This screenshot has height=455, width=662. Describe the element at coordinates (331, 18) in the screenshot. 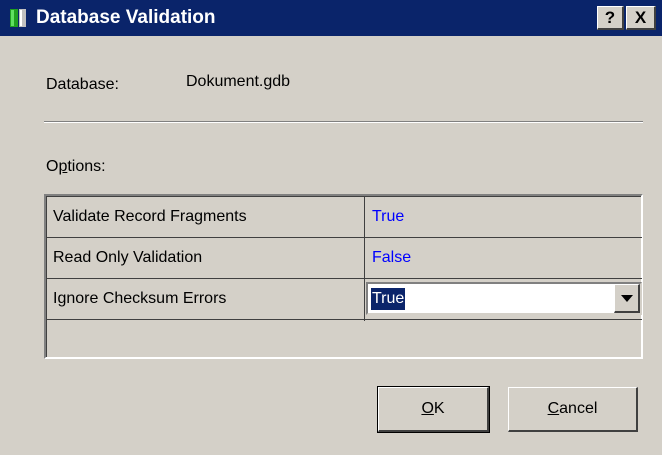

I see `title-bar: Database Validation ? X` at that location.